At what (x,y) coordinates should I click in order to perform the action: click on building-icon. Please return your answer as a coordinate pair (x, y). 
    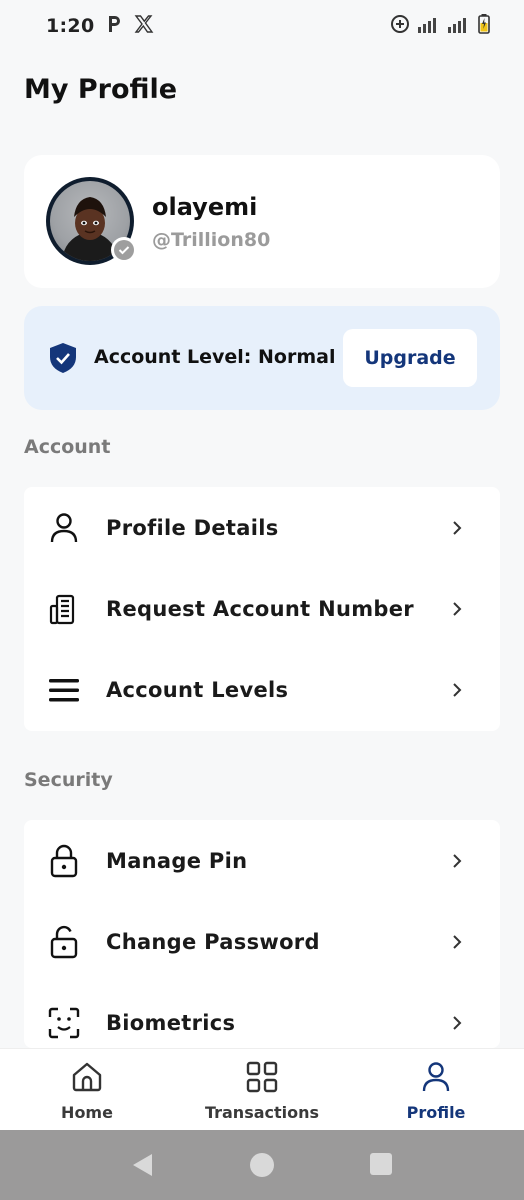
    Looking at the image, I should click on (64, 609).